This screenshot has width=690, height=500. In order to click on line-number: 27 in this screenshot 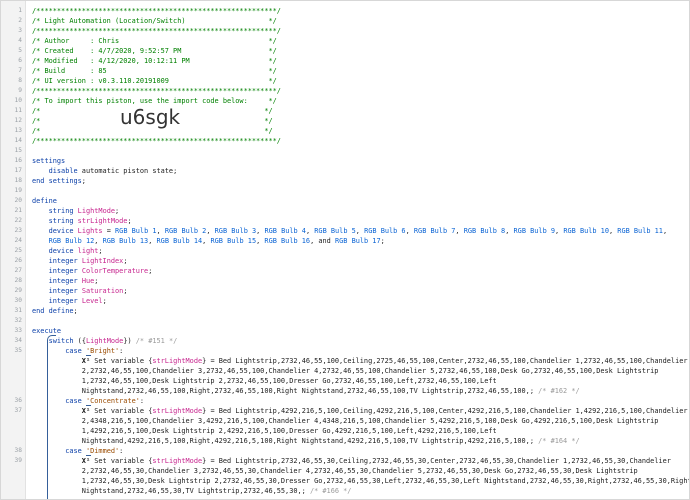, I will do `click(18, 270)`.